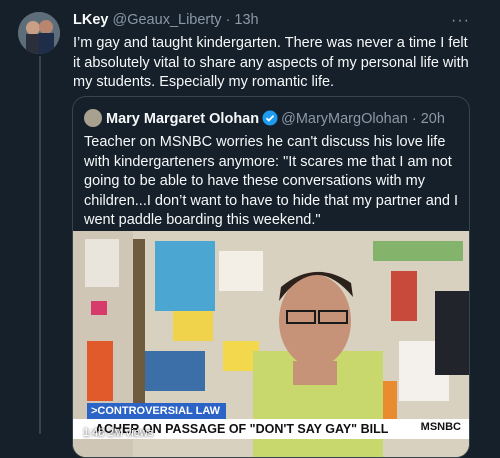  I want to click on author-handle: @Geaux_Liberty, so click(167, 20).